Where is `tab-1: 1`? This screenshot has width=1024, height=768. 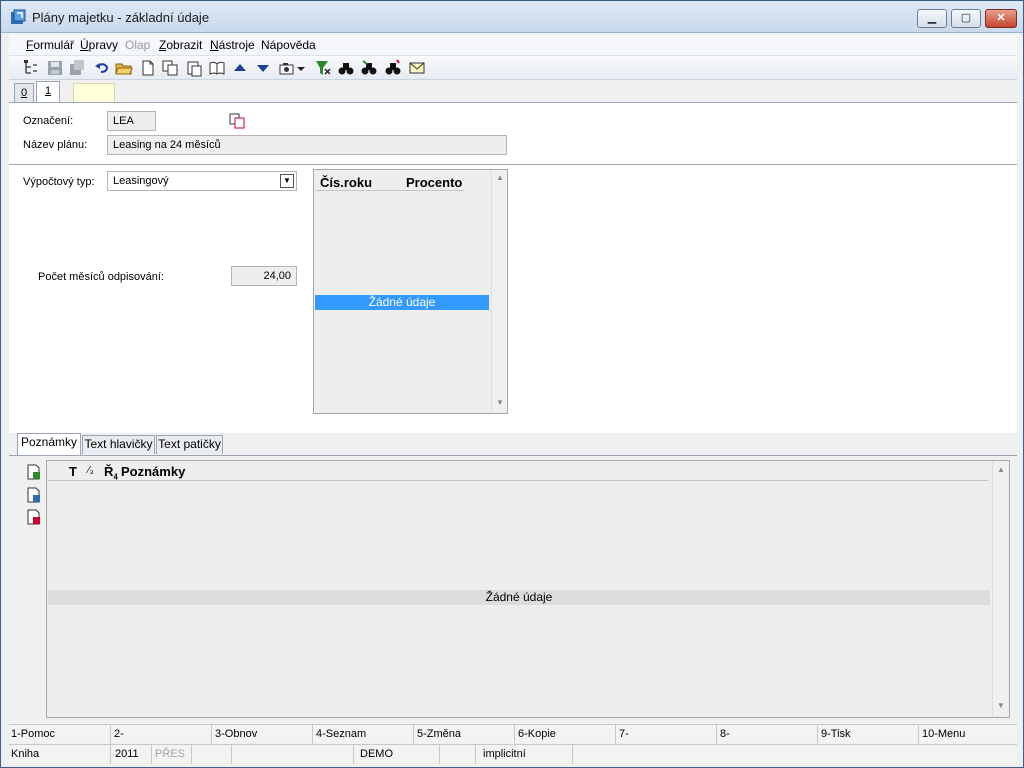
tab-1: 1 is located at coordinates (48, 91).